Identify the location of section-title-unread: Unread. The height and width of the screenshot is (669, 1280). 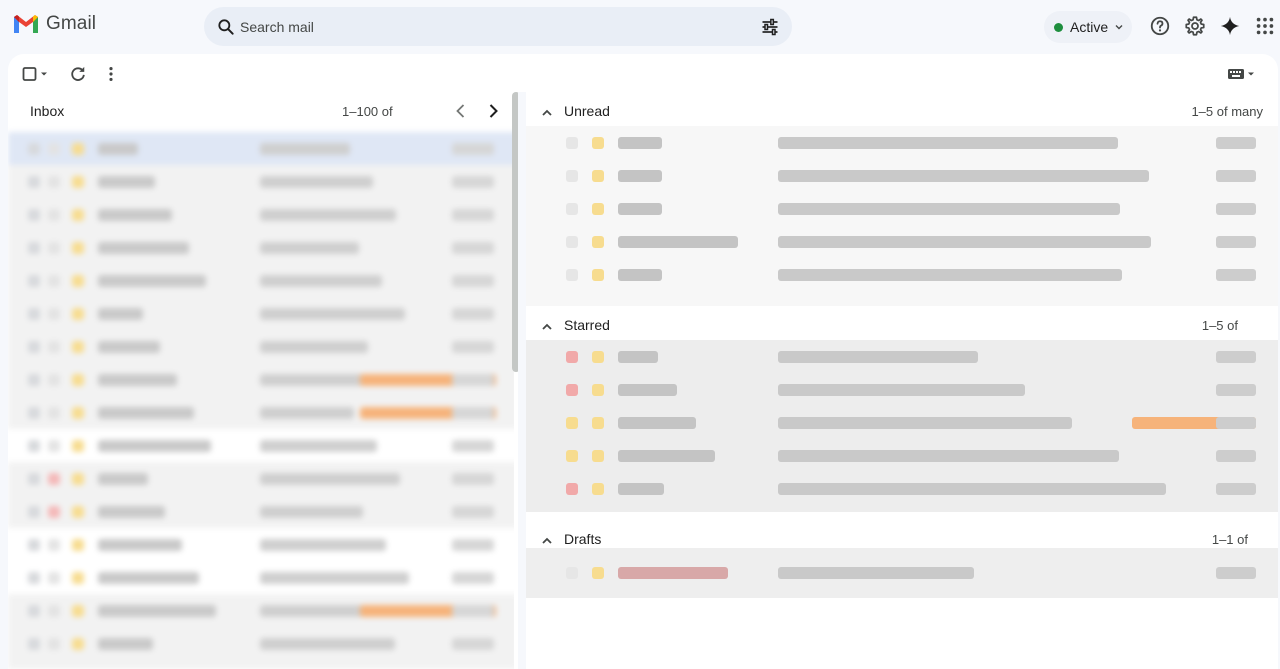
(587, 111).